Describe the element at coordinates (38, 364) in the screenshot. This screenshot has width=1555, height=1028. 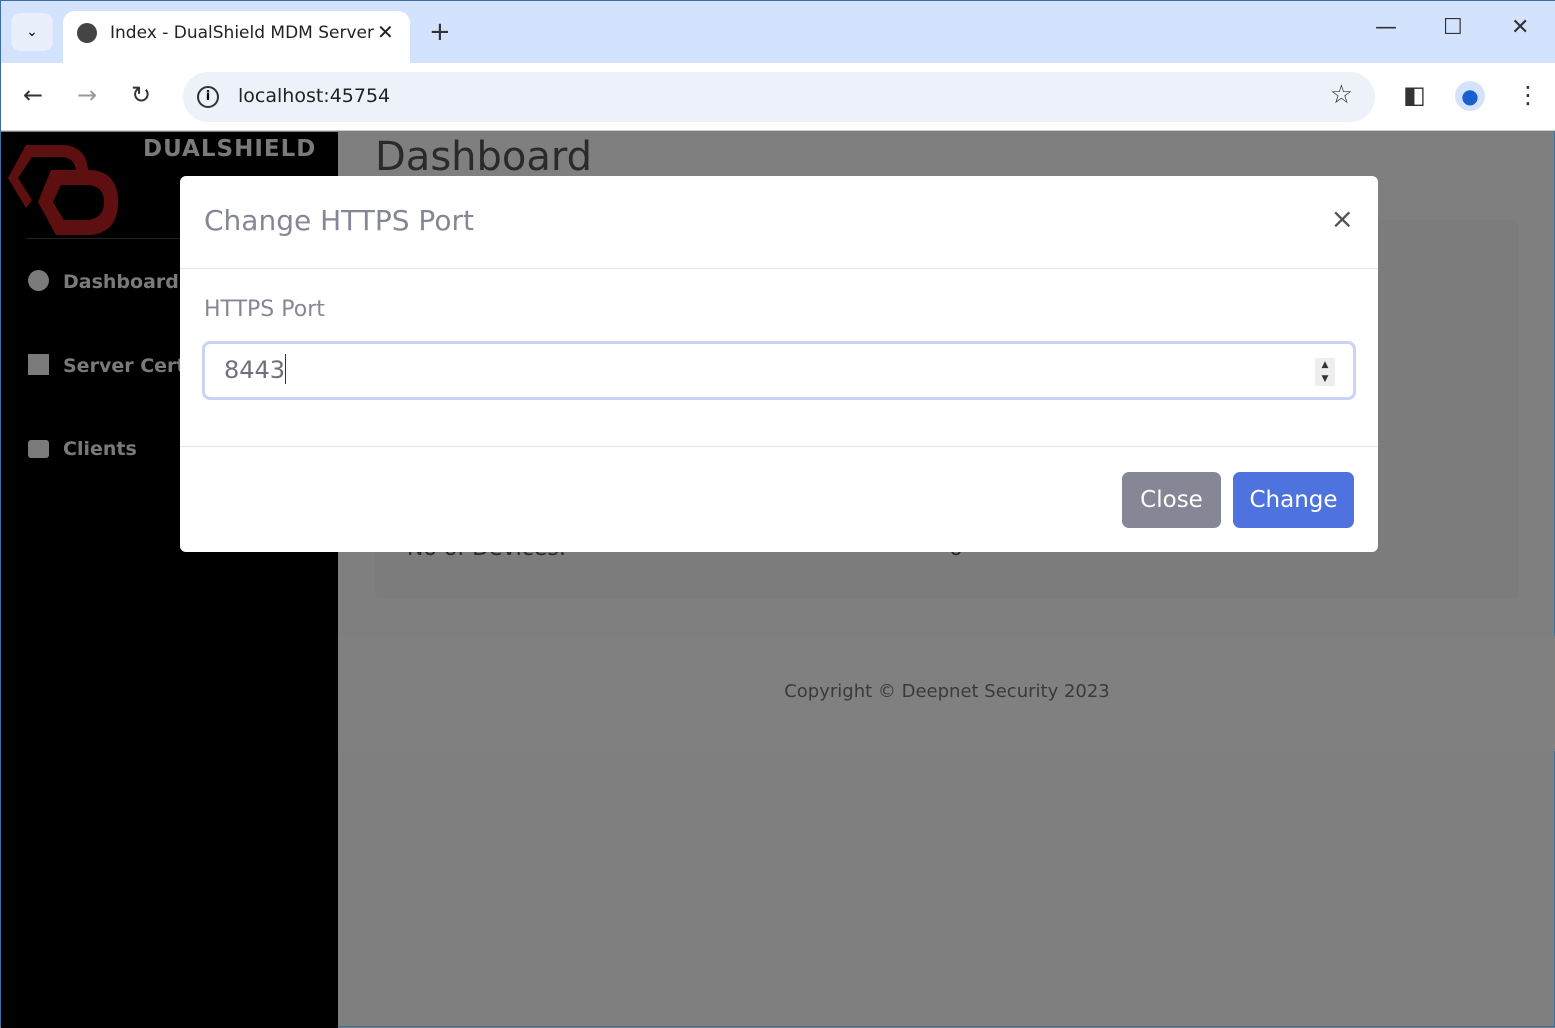
I see `certificate-icon` at that location.